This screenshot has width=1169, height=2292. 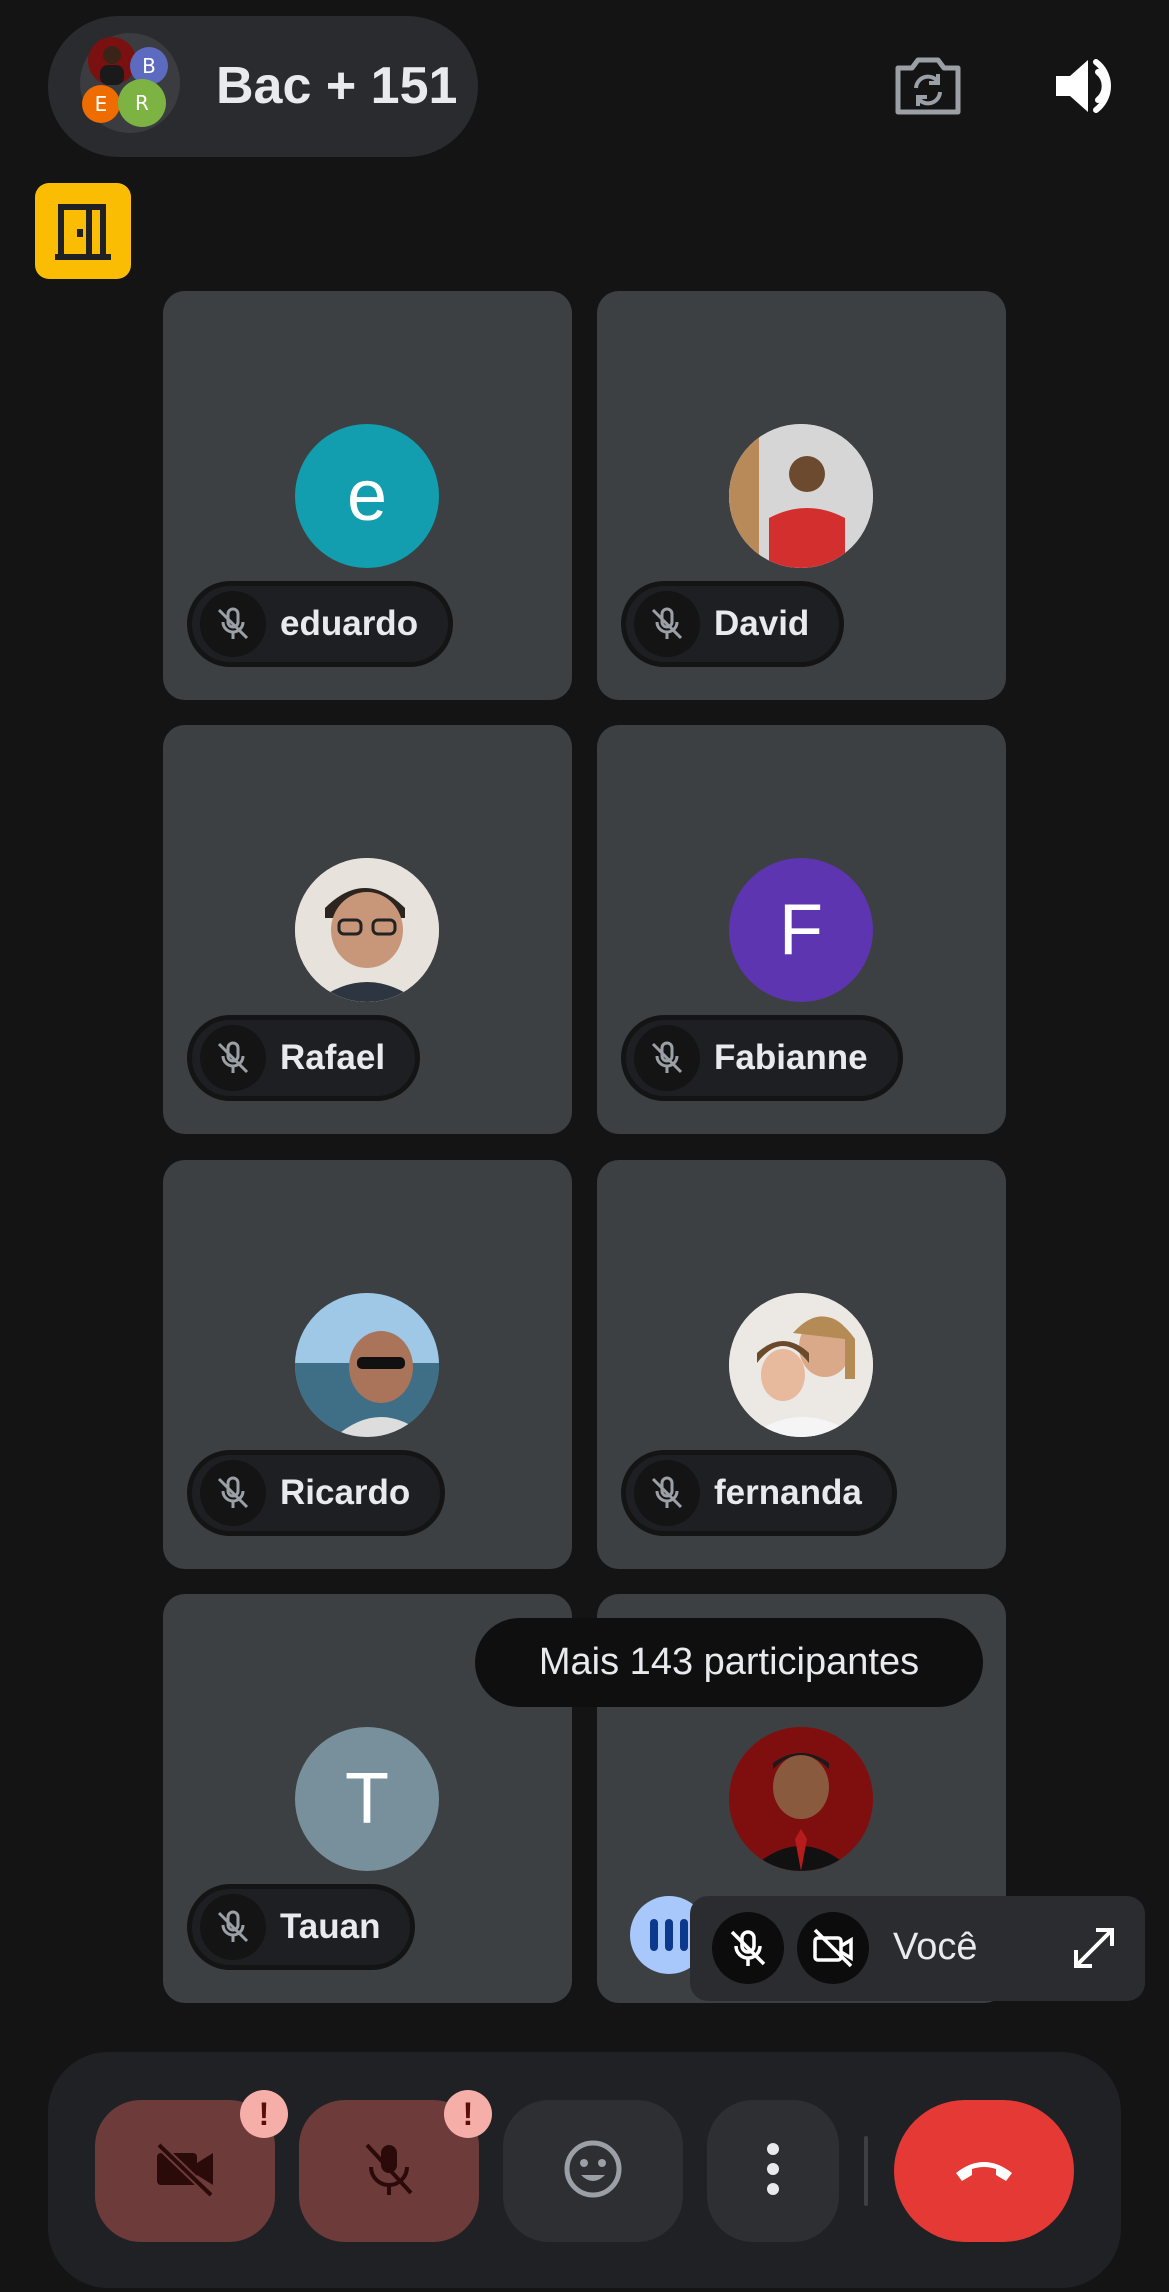 I want to click on avatar-r: R, so click(x=142, y=103).